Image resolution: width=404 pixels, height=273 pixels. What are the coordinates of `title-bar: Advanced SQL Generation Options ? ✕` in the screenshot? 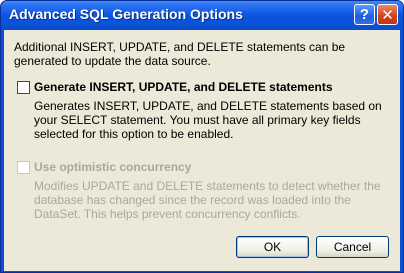 It's located at (202, 15).